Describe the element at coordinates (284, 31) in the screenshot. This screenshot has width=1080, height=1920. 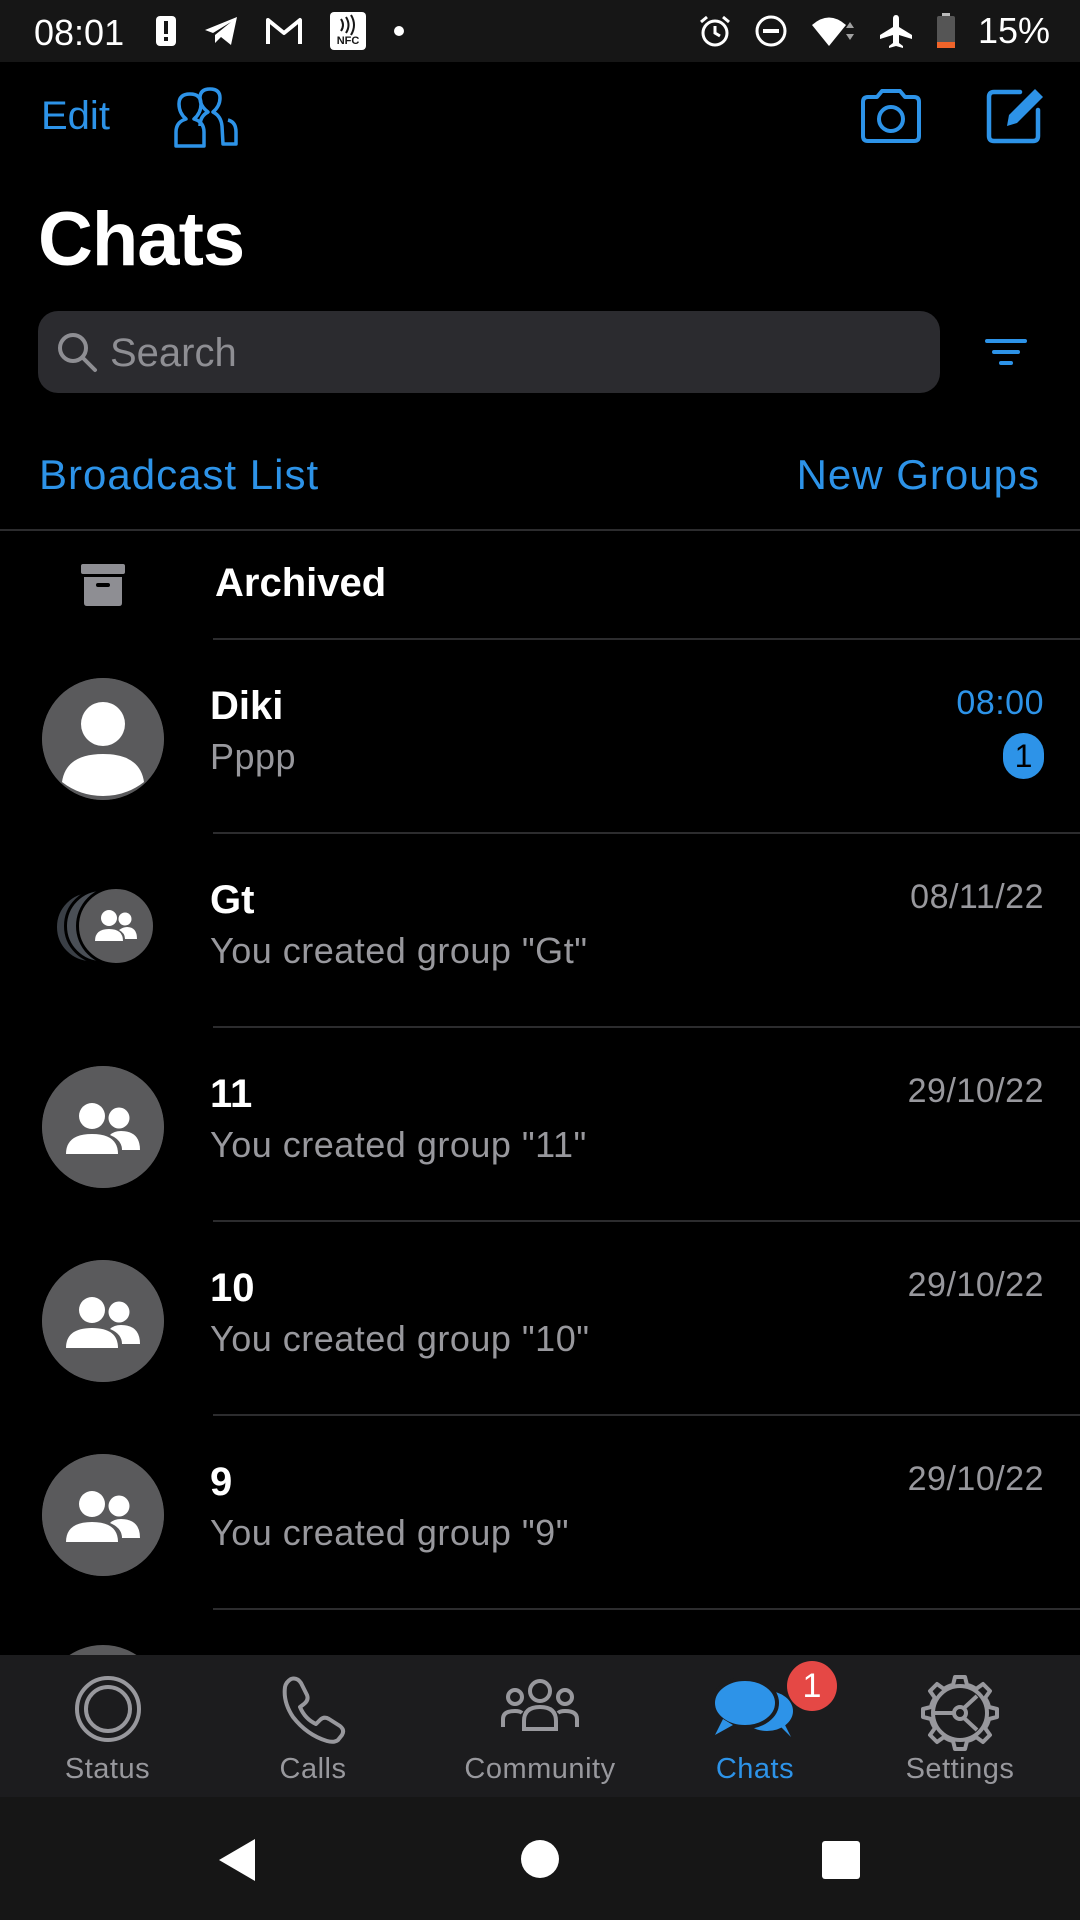
I see `gmail-icon` at that location.